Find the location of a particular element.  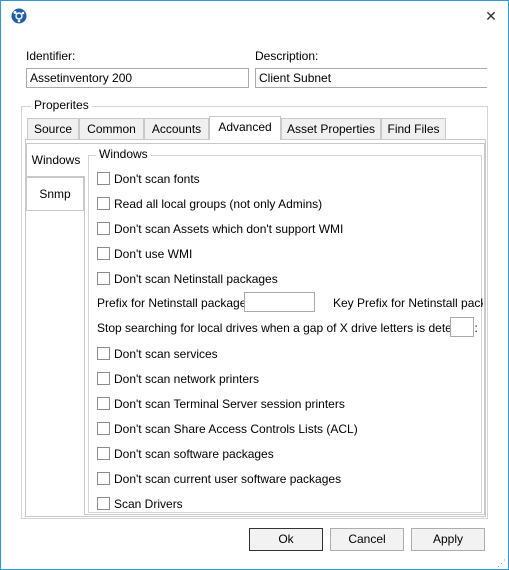

properties-group-title: Properites is located at coordinates (61, 105).